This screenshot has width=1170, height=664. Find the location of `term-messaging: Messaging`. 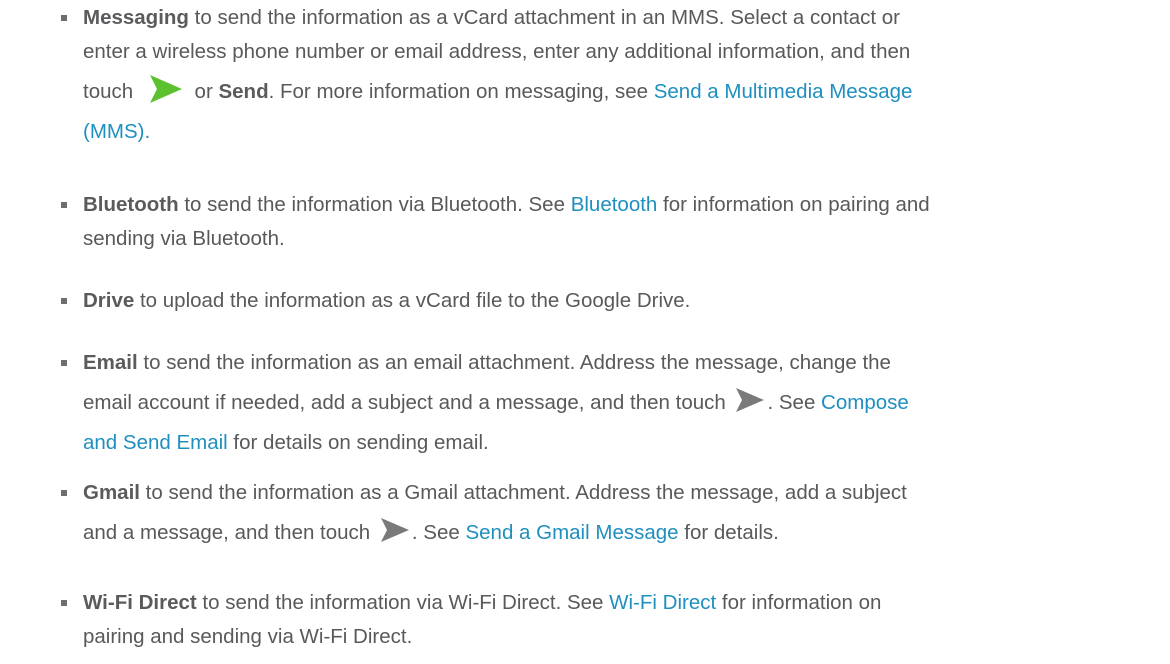

term-messaging: Messaging is located at coordinates (136, 17).